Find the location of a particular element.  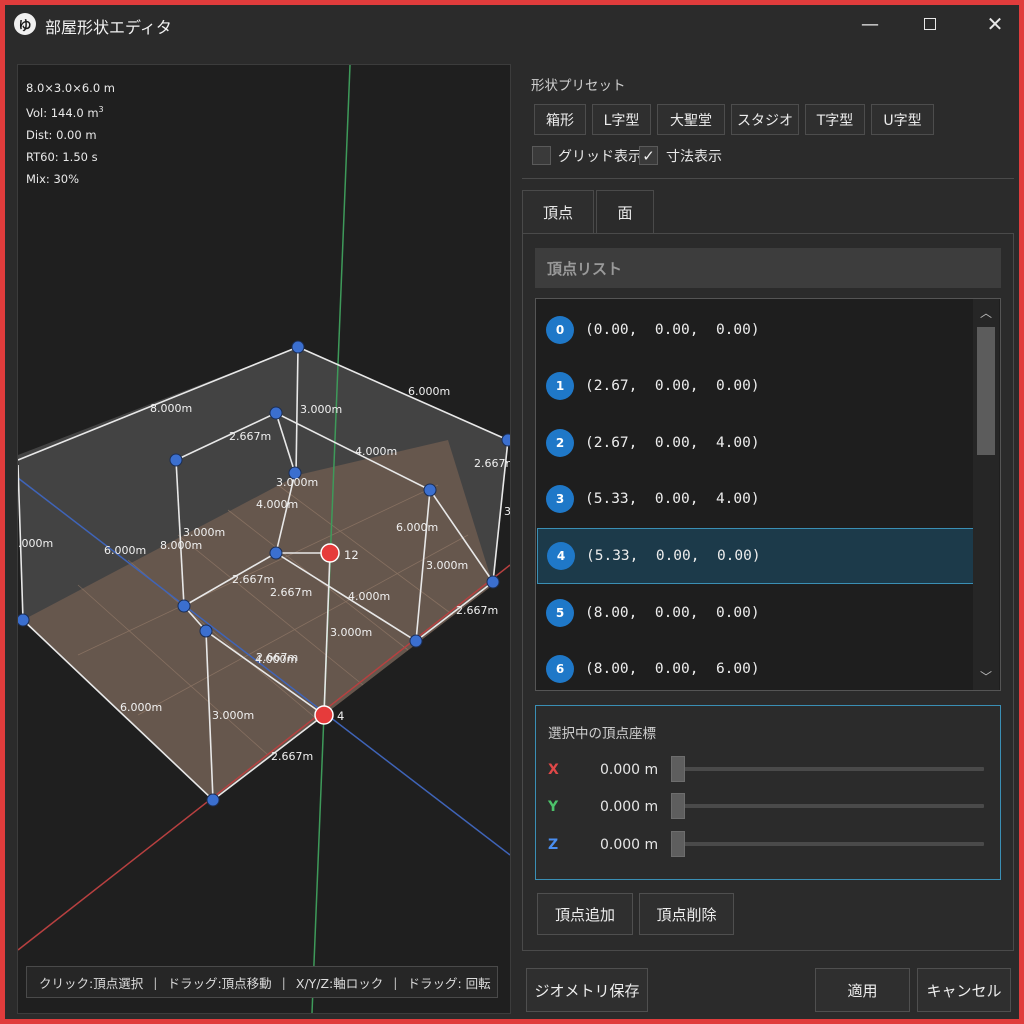

maximize-button is located at coordinates (930, 24).